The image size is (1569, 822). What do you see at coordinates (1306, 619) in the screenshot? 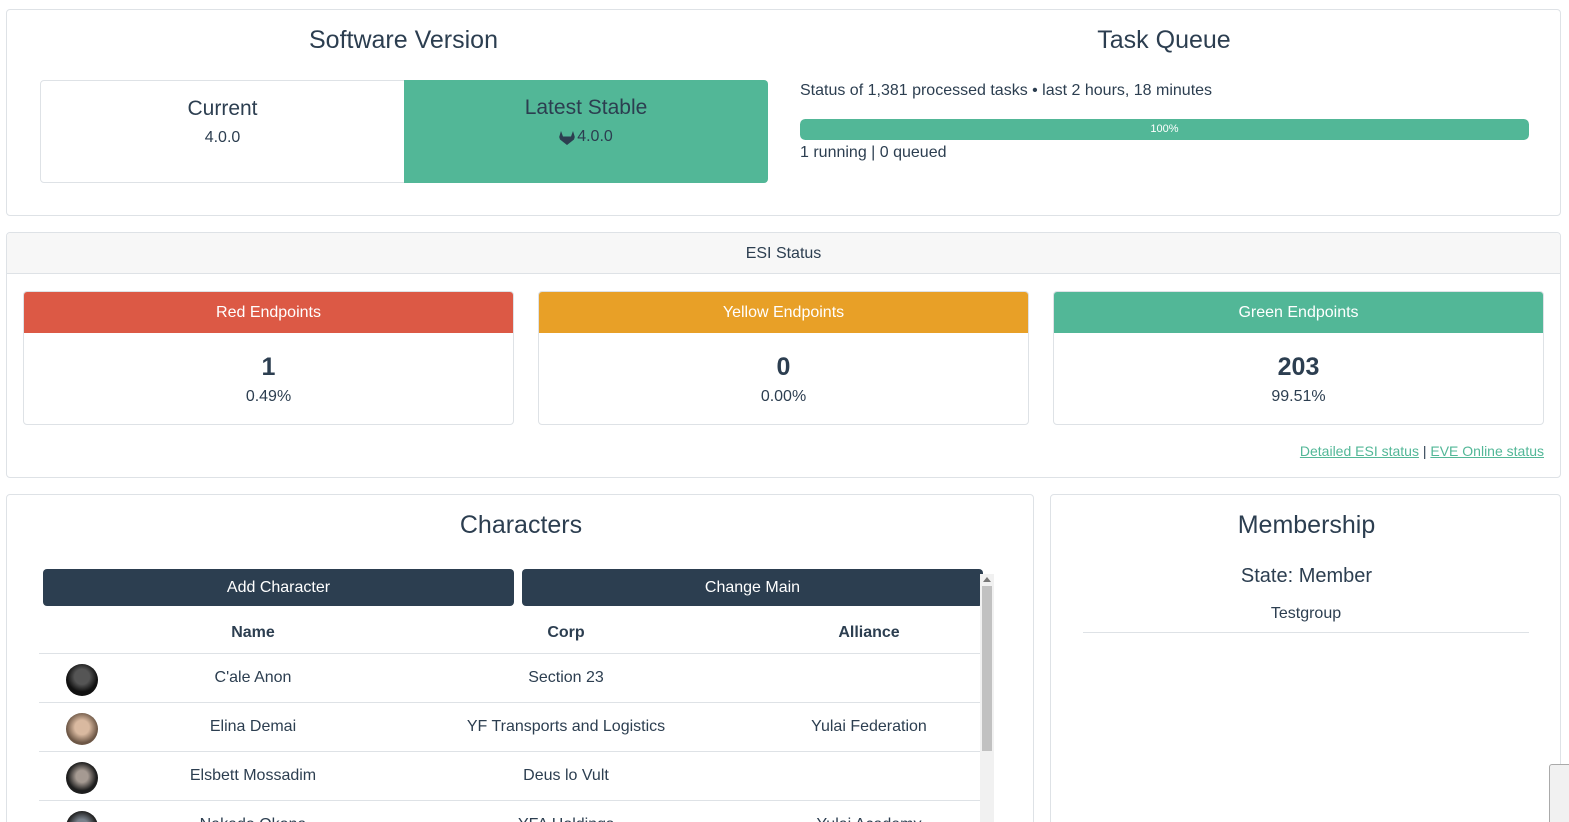
I see `membership-group: Testgroup` at bounding box center [1306, 619].